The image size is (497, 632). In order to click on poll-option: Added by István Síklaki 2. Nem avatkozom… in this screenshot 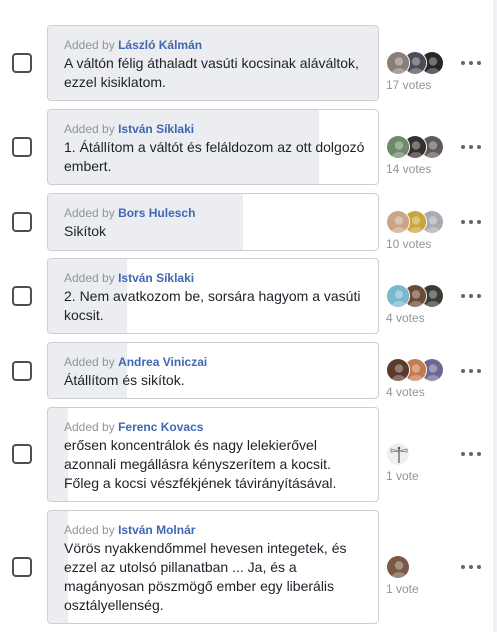, I will do `click(248, 296)`.